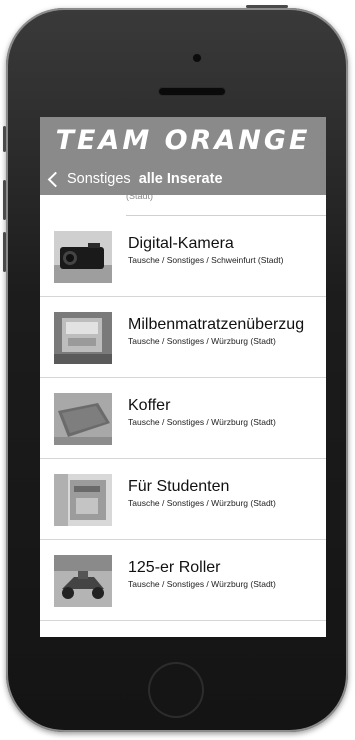 Image resolution: width=355 pixels, height=740 pixels. Describe the element at coordinates (99, 179) in the screenshot. I see `back-button-label: Sonstiges` at that location.